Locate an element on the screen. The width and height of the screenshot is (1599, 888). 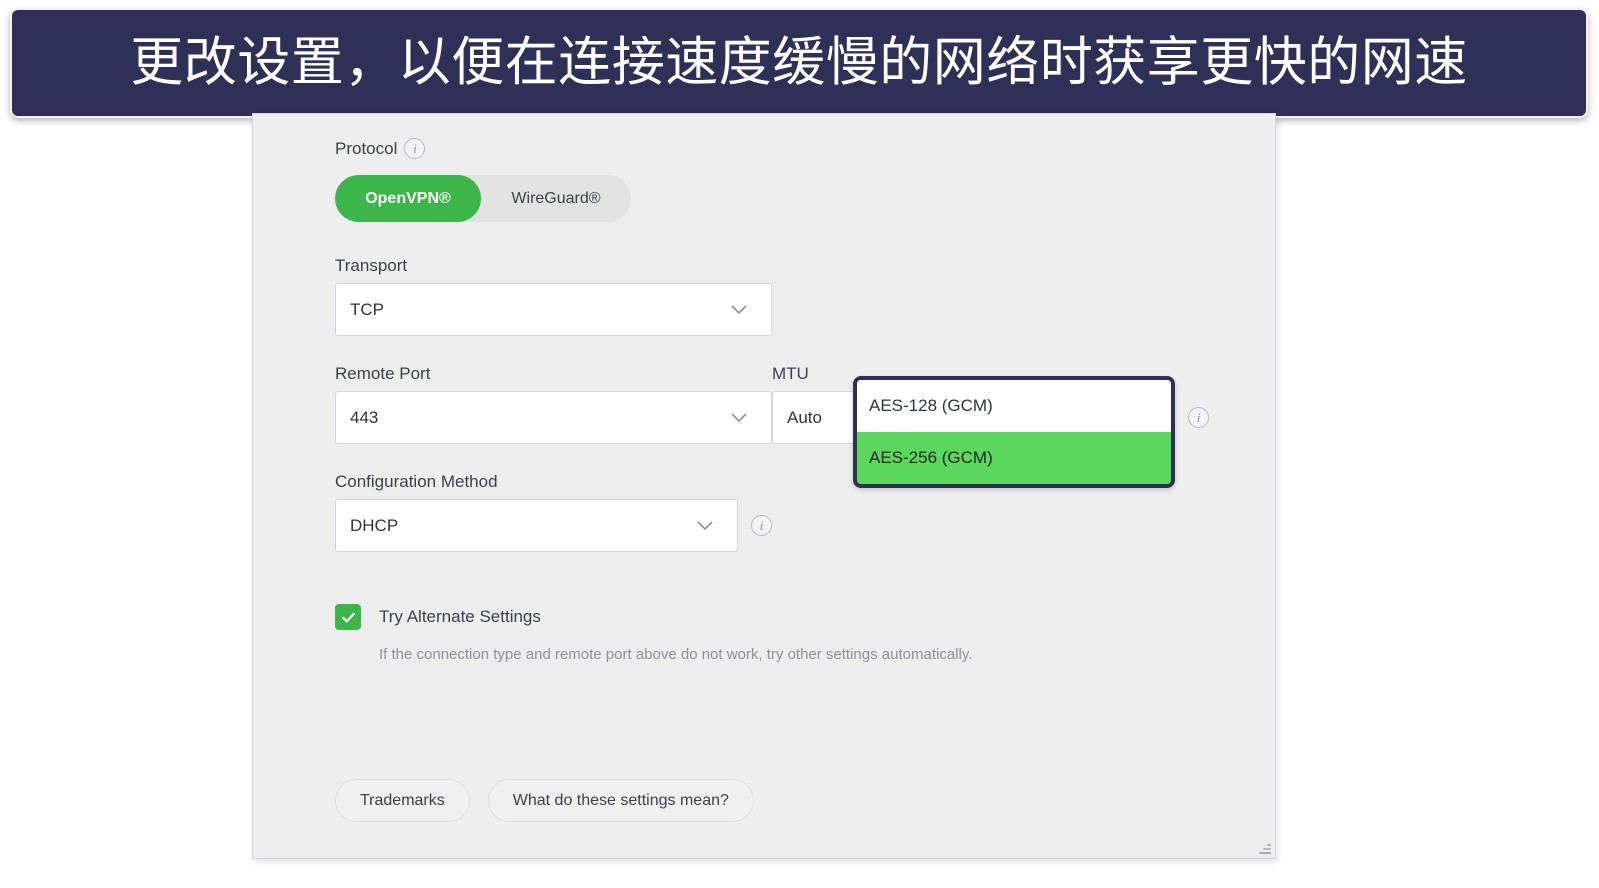
remote-port-field: Remote Port 443 is located at coordinates (553, 404).